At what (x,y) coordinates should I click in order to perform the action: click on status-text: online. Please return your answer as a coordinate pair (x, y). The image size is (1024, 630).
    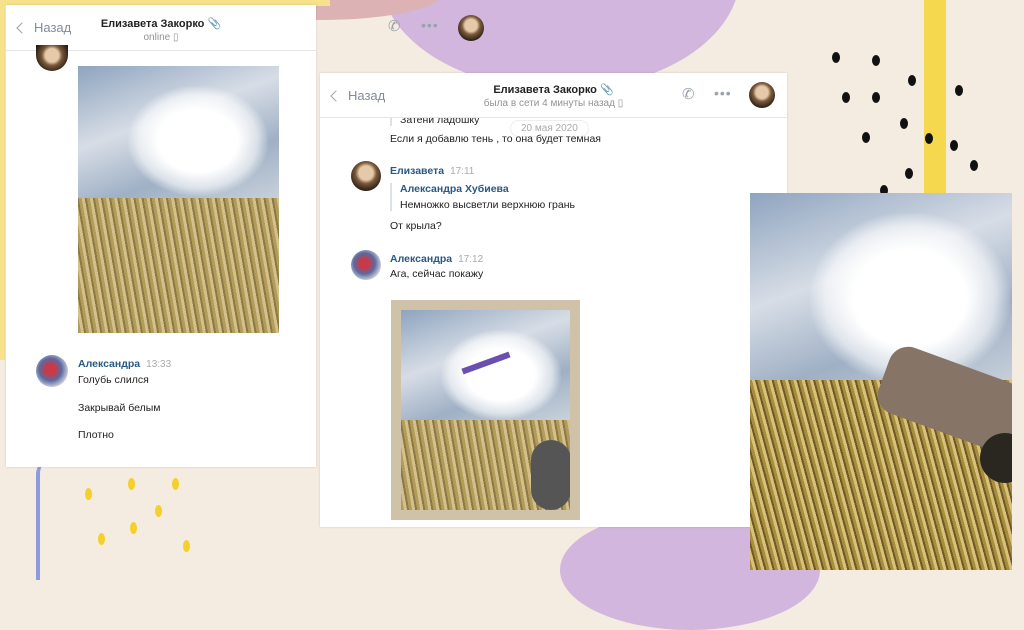
    Looking at the image, I should click on (157, 37).